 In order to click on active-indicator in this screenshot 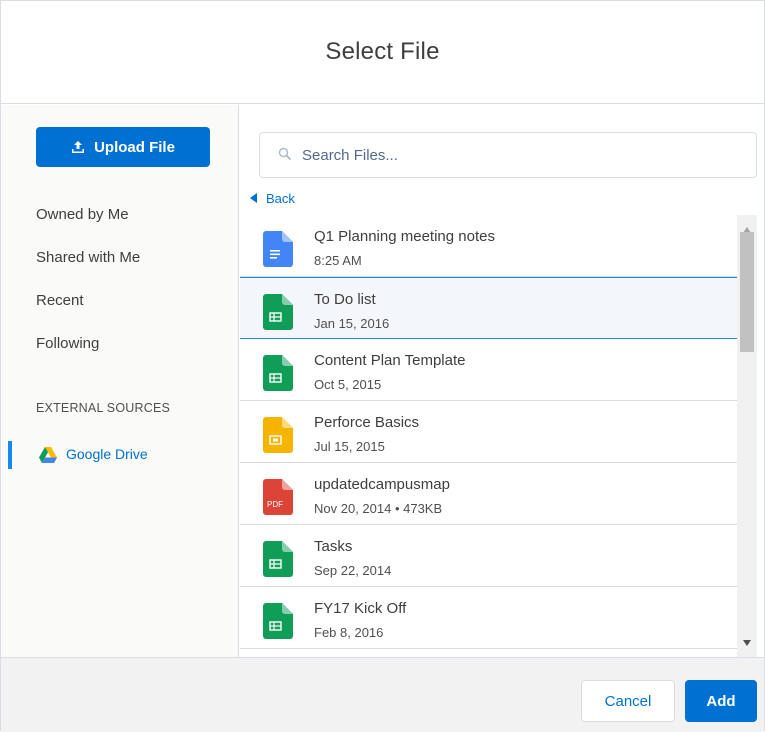, I will do `click(10, 455)`.